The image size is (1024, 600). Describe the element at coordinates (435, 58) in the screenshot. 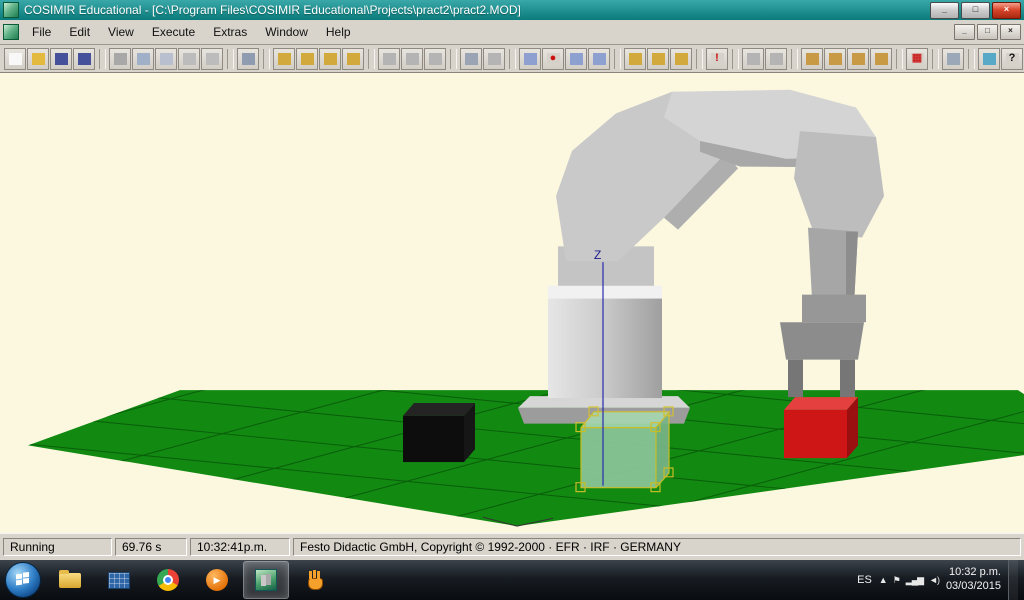

I see `diagram-button` at that location.